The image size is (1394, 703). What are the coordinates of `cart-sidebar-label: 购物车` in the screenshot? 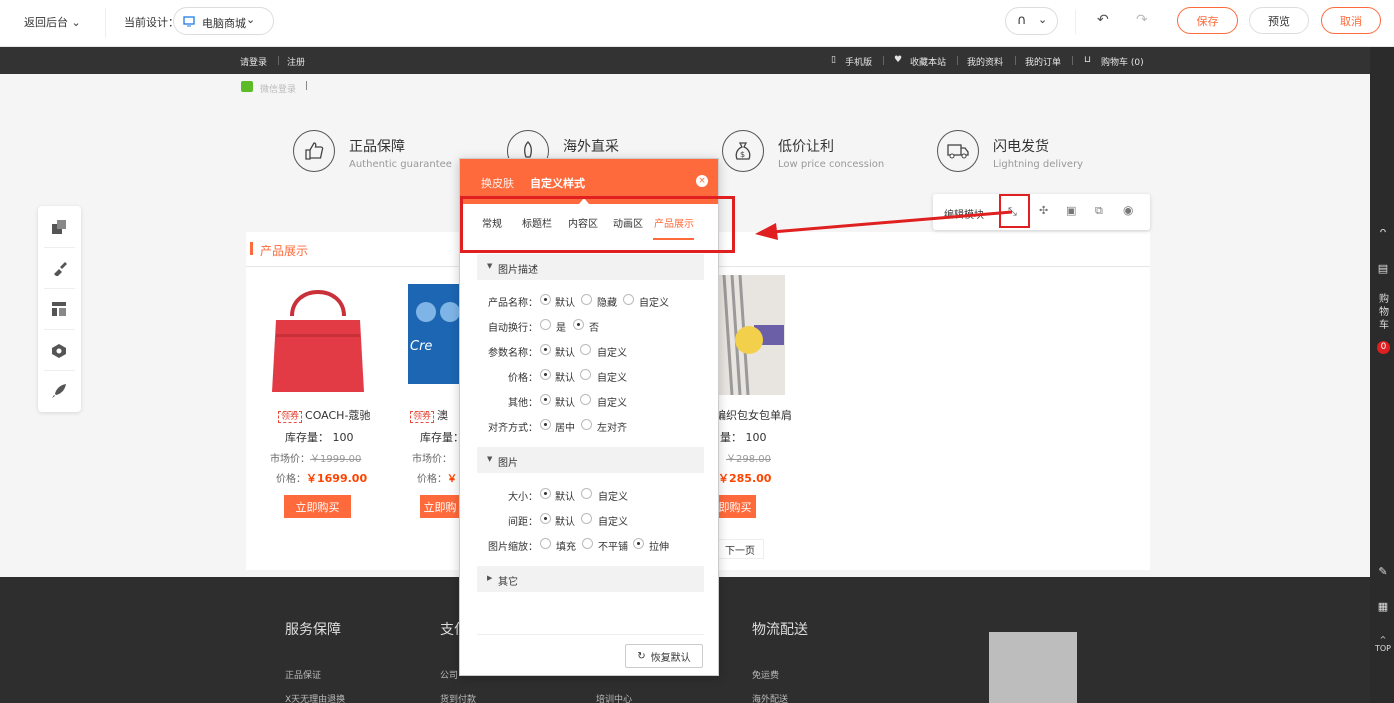 It's located at (1384, 312).